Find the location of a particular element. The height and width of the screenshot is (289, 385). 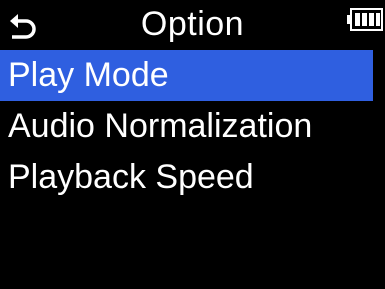

page-title: Option is located at coordinates (192, 24).